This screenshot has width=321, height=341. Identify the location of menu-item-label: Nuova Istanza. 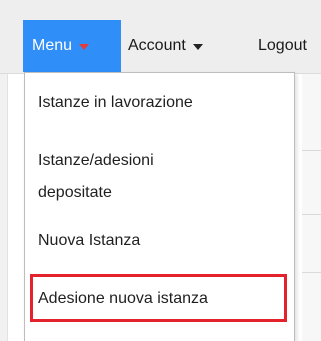
(89, 240).